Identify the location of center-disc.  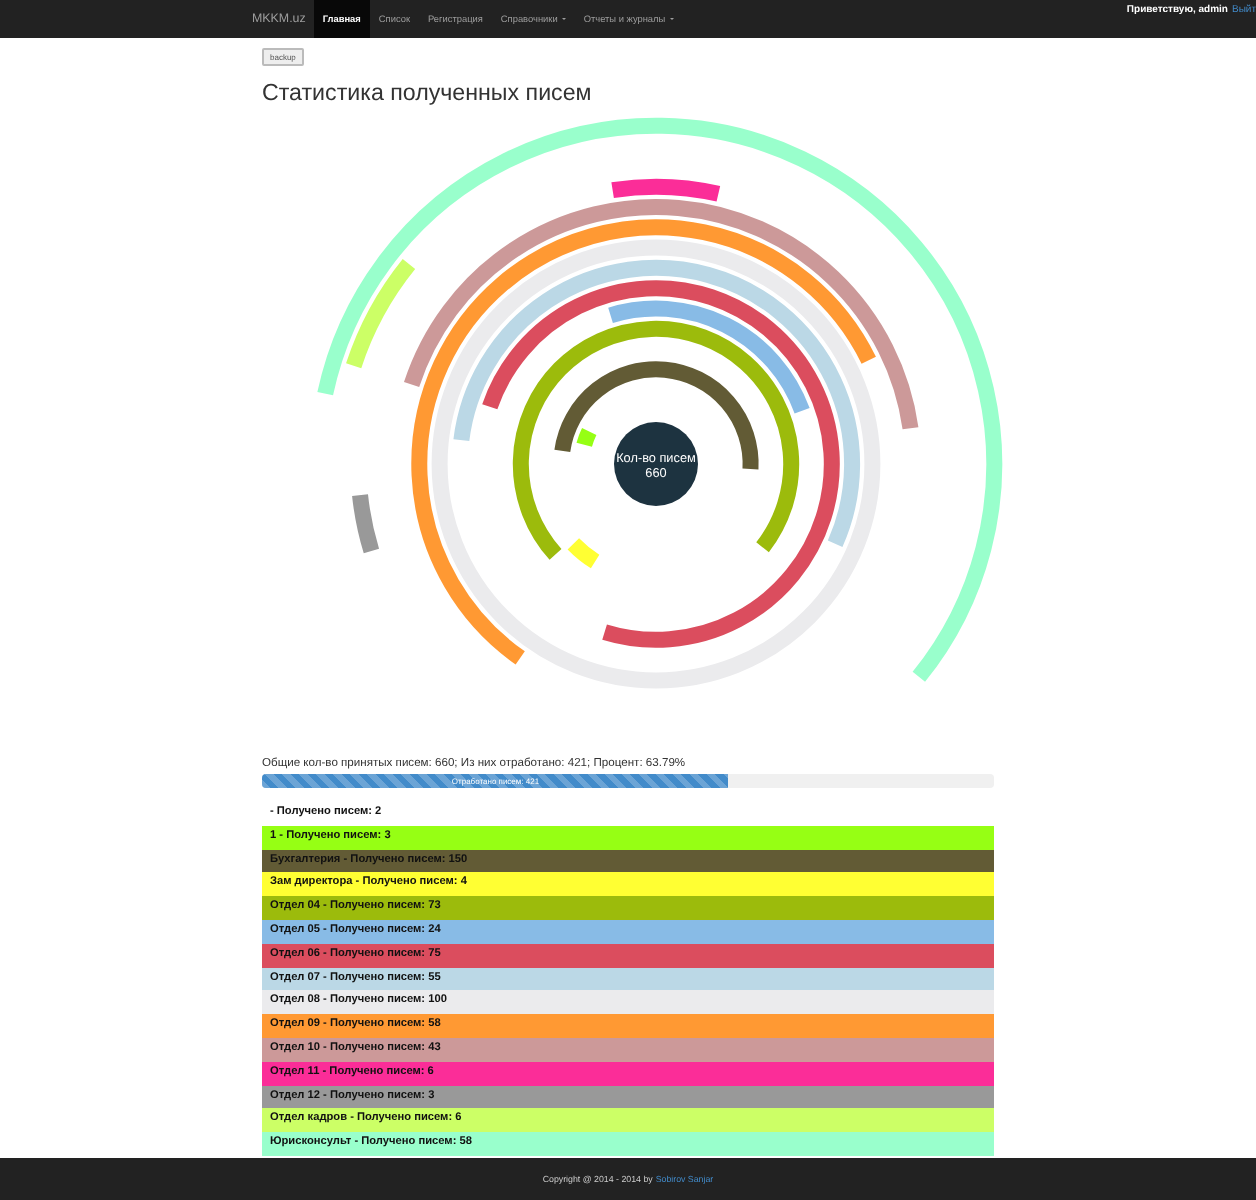
(656, 464).